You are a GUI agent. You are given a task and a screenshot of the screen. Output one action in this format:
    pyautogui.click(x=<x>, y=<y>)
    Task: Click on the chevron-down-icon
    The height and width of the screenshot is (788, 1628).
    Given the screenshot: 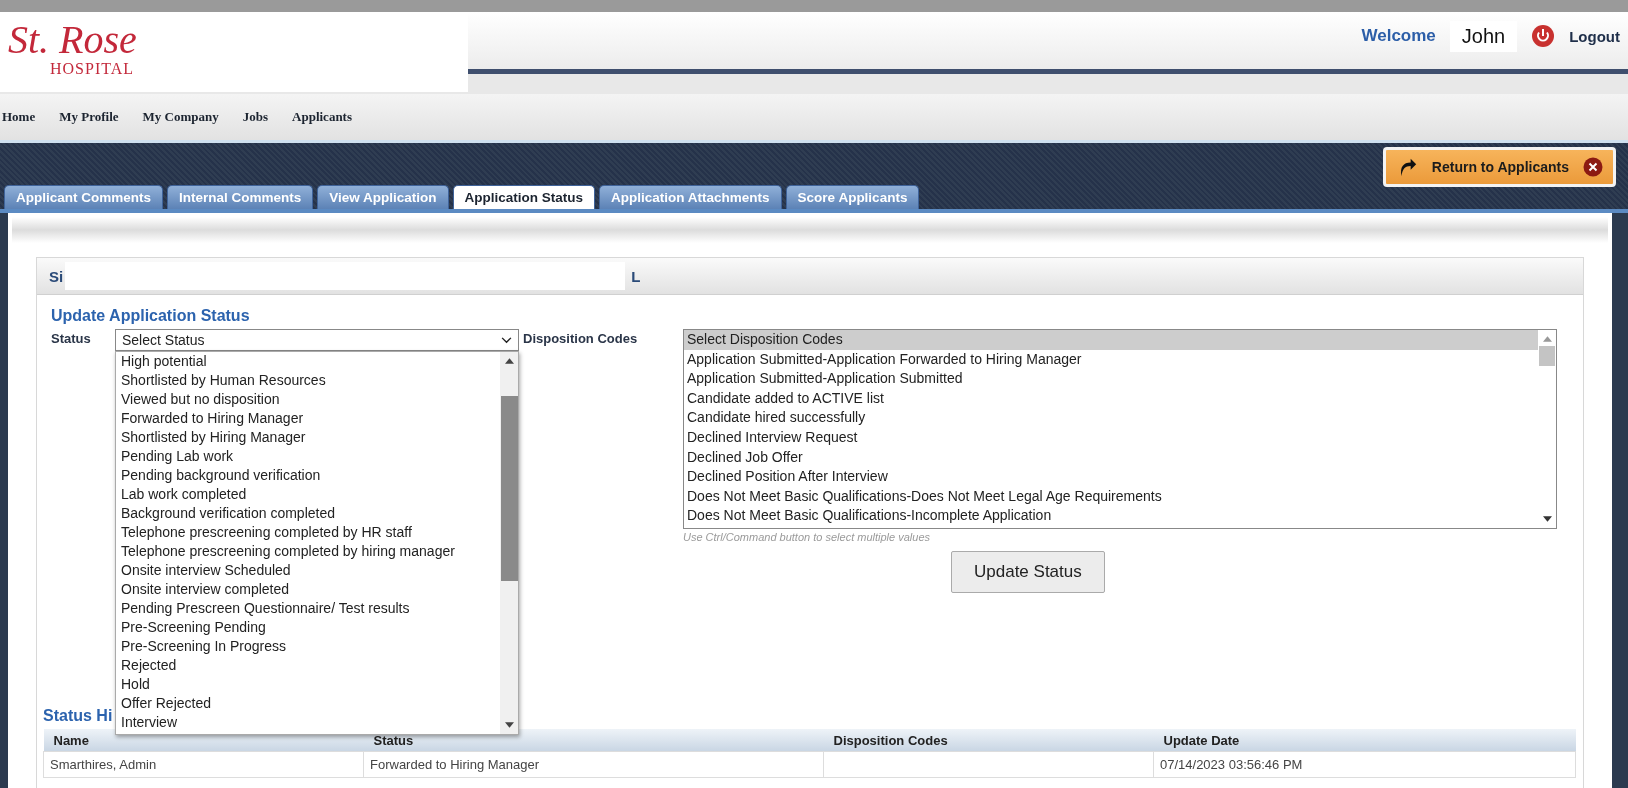 What is the action you would take?
    pyautogui.click(x=506, y=340)
    